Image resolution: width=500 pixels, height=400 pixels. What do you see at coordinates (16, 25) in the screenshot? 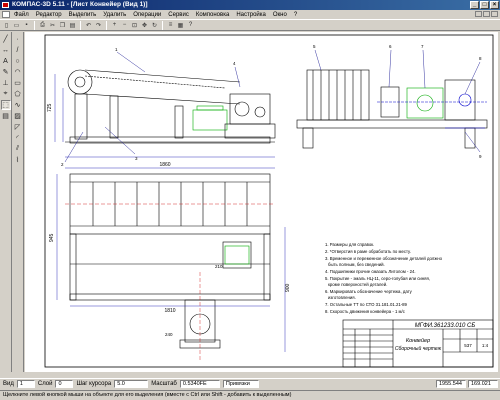
I see `open-file-icon: ▭` at bounding box center [16, 25].